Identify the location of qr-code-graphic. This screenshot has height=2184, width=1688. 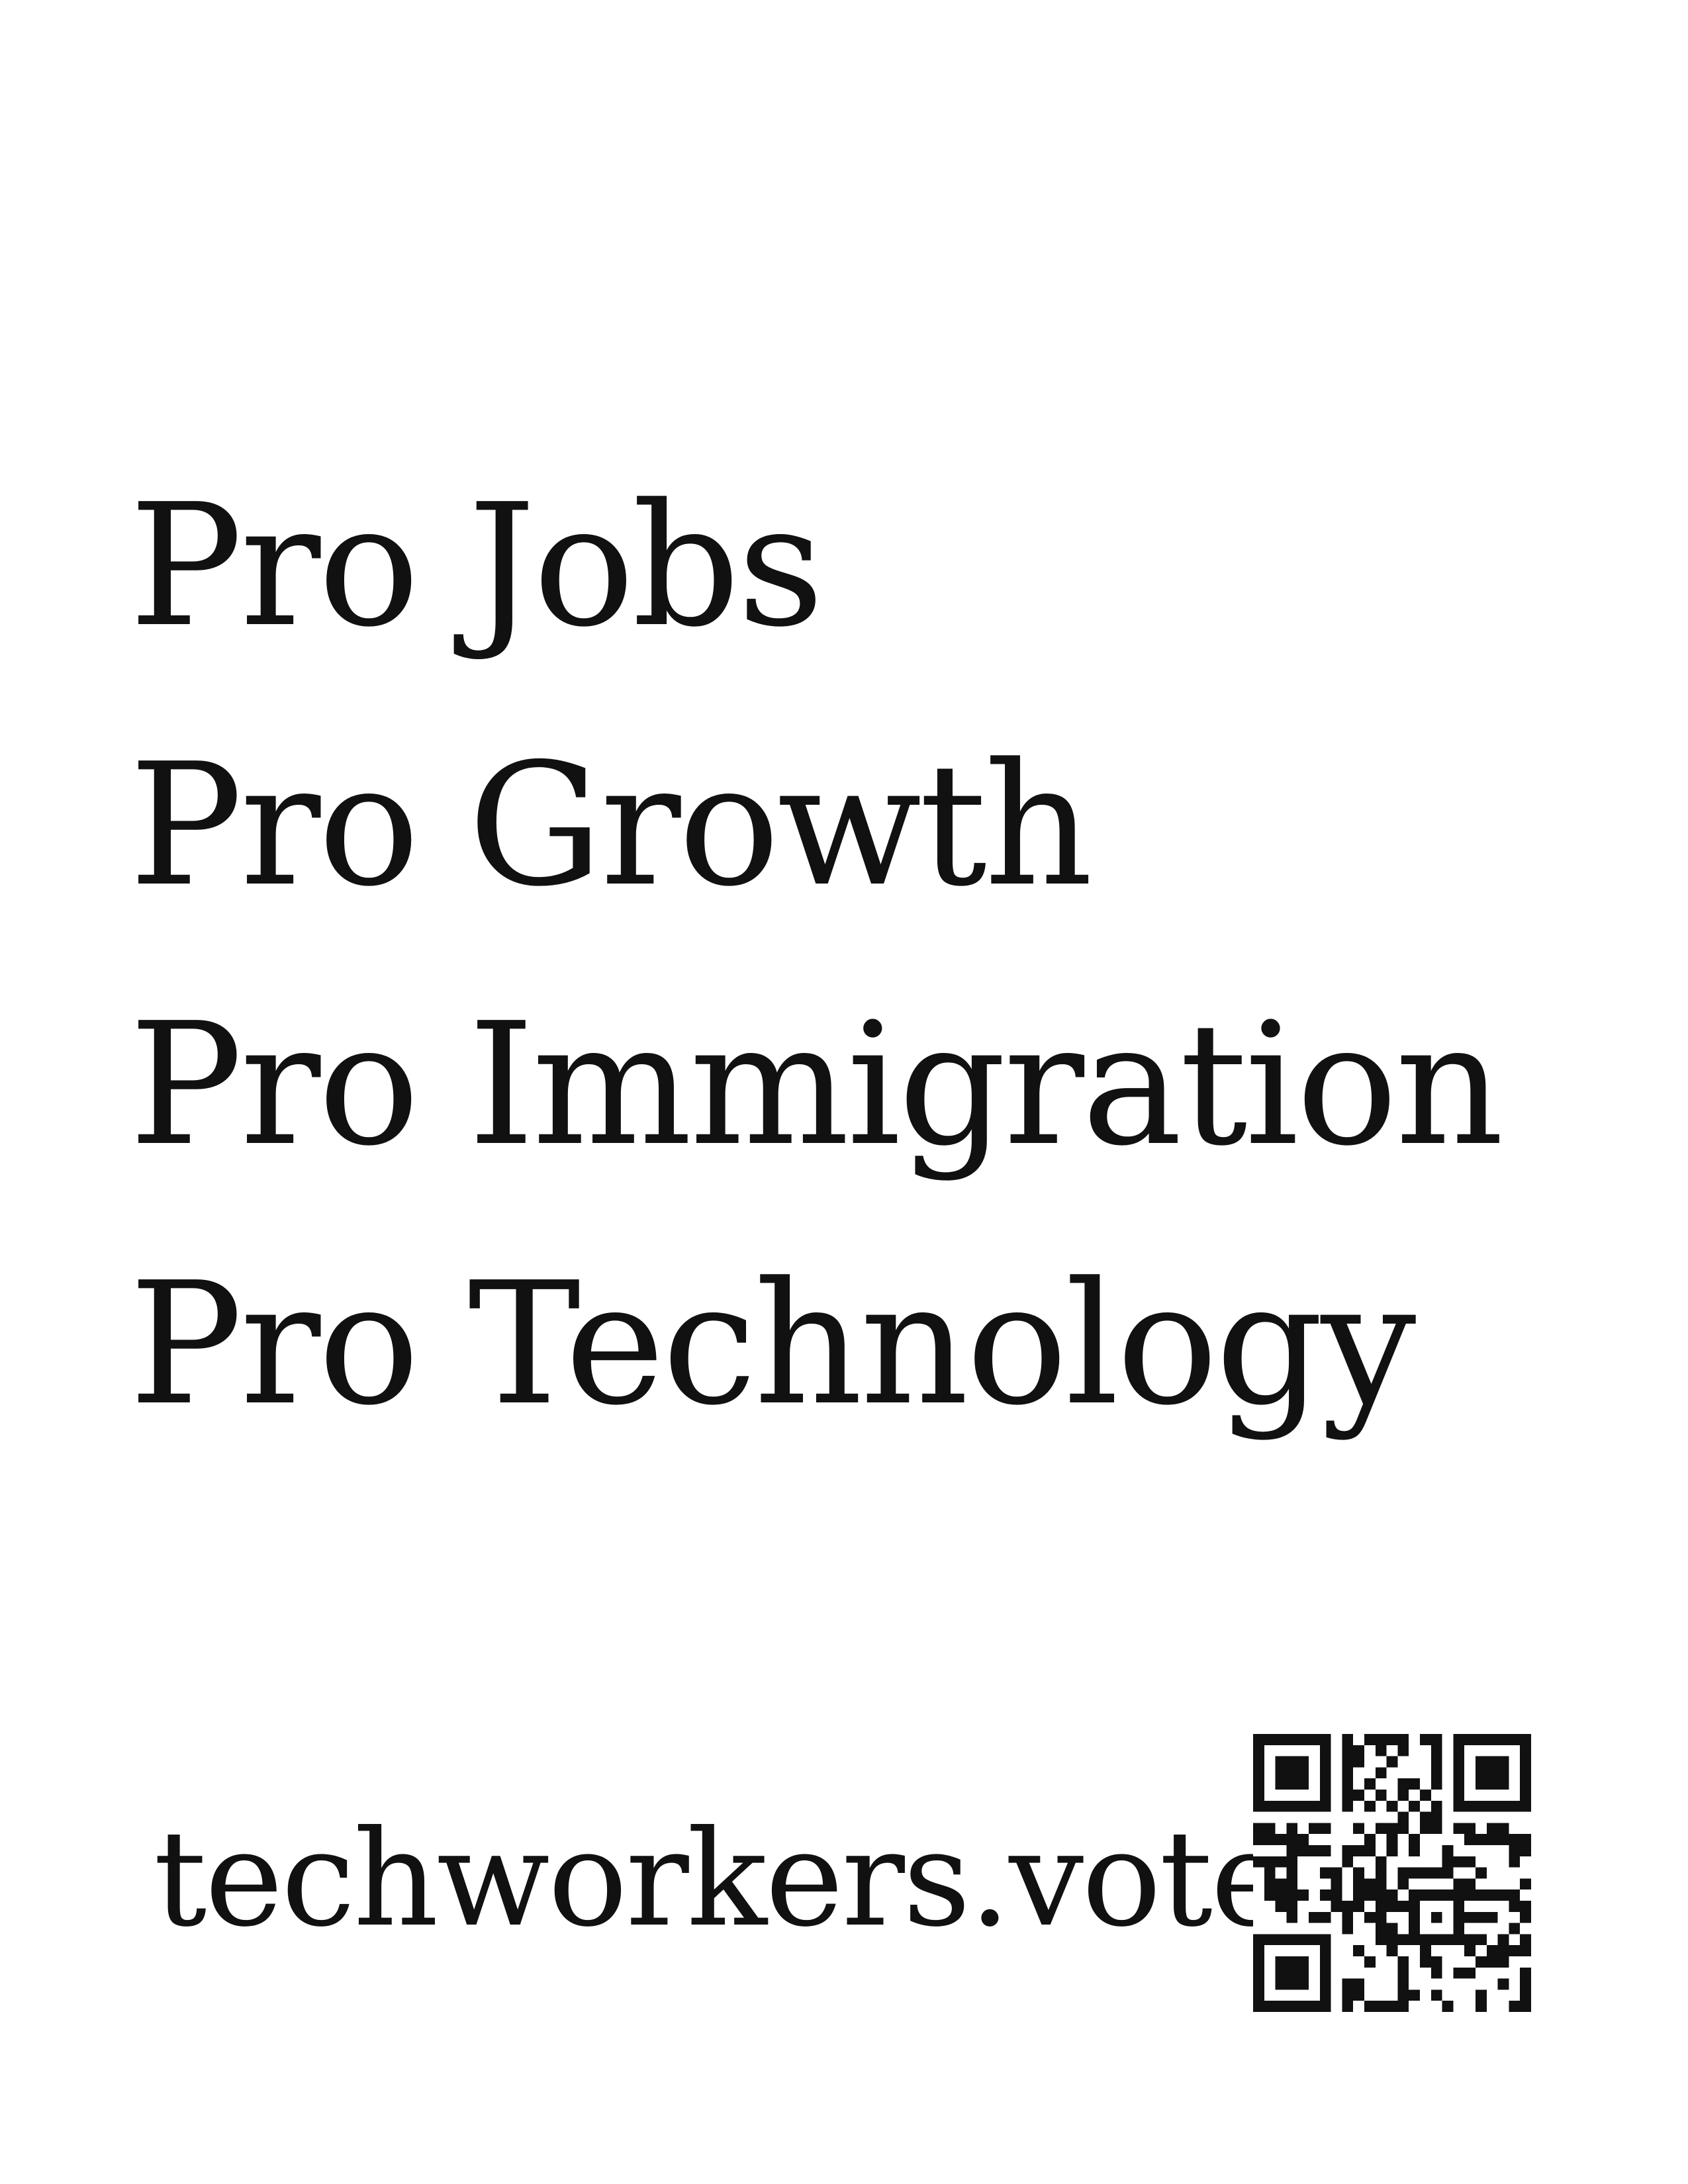
(1392, 1873).